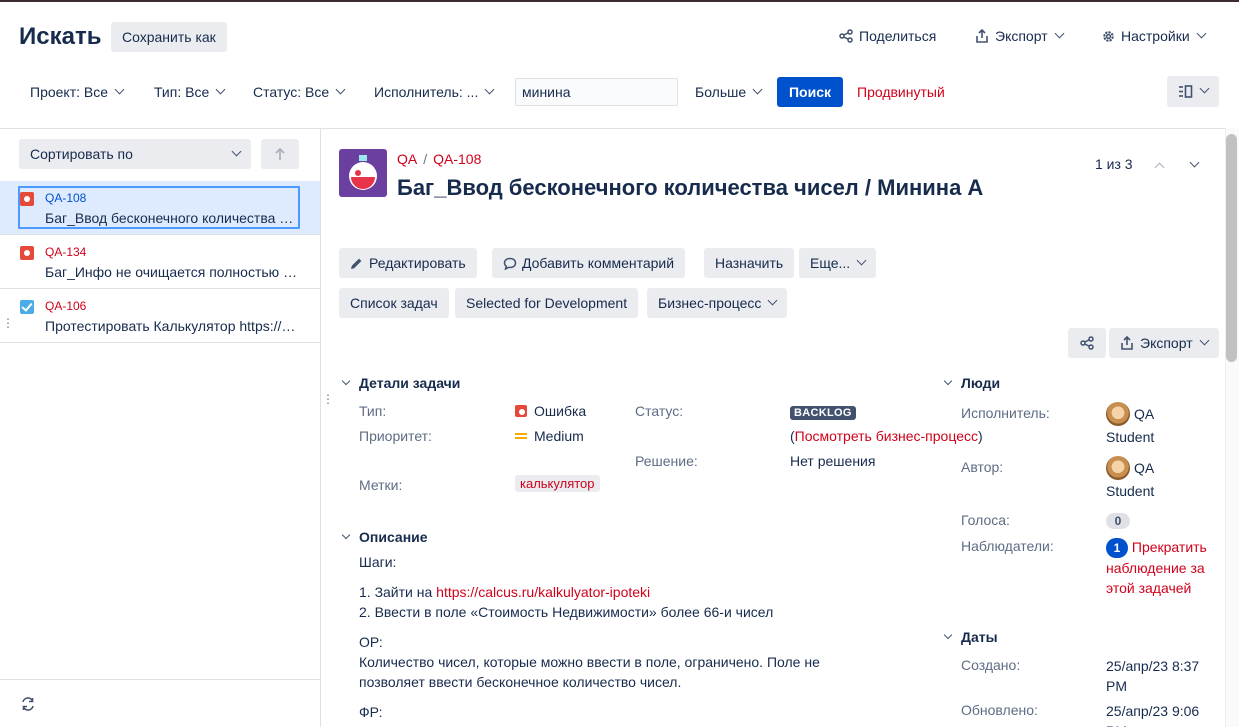  I want to click on dates-section-toggle: Даты, so click(970, 637).